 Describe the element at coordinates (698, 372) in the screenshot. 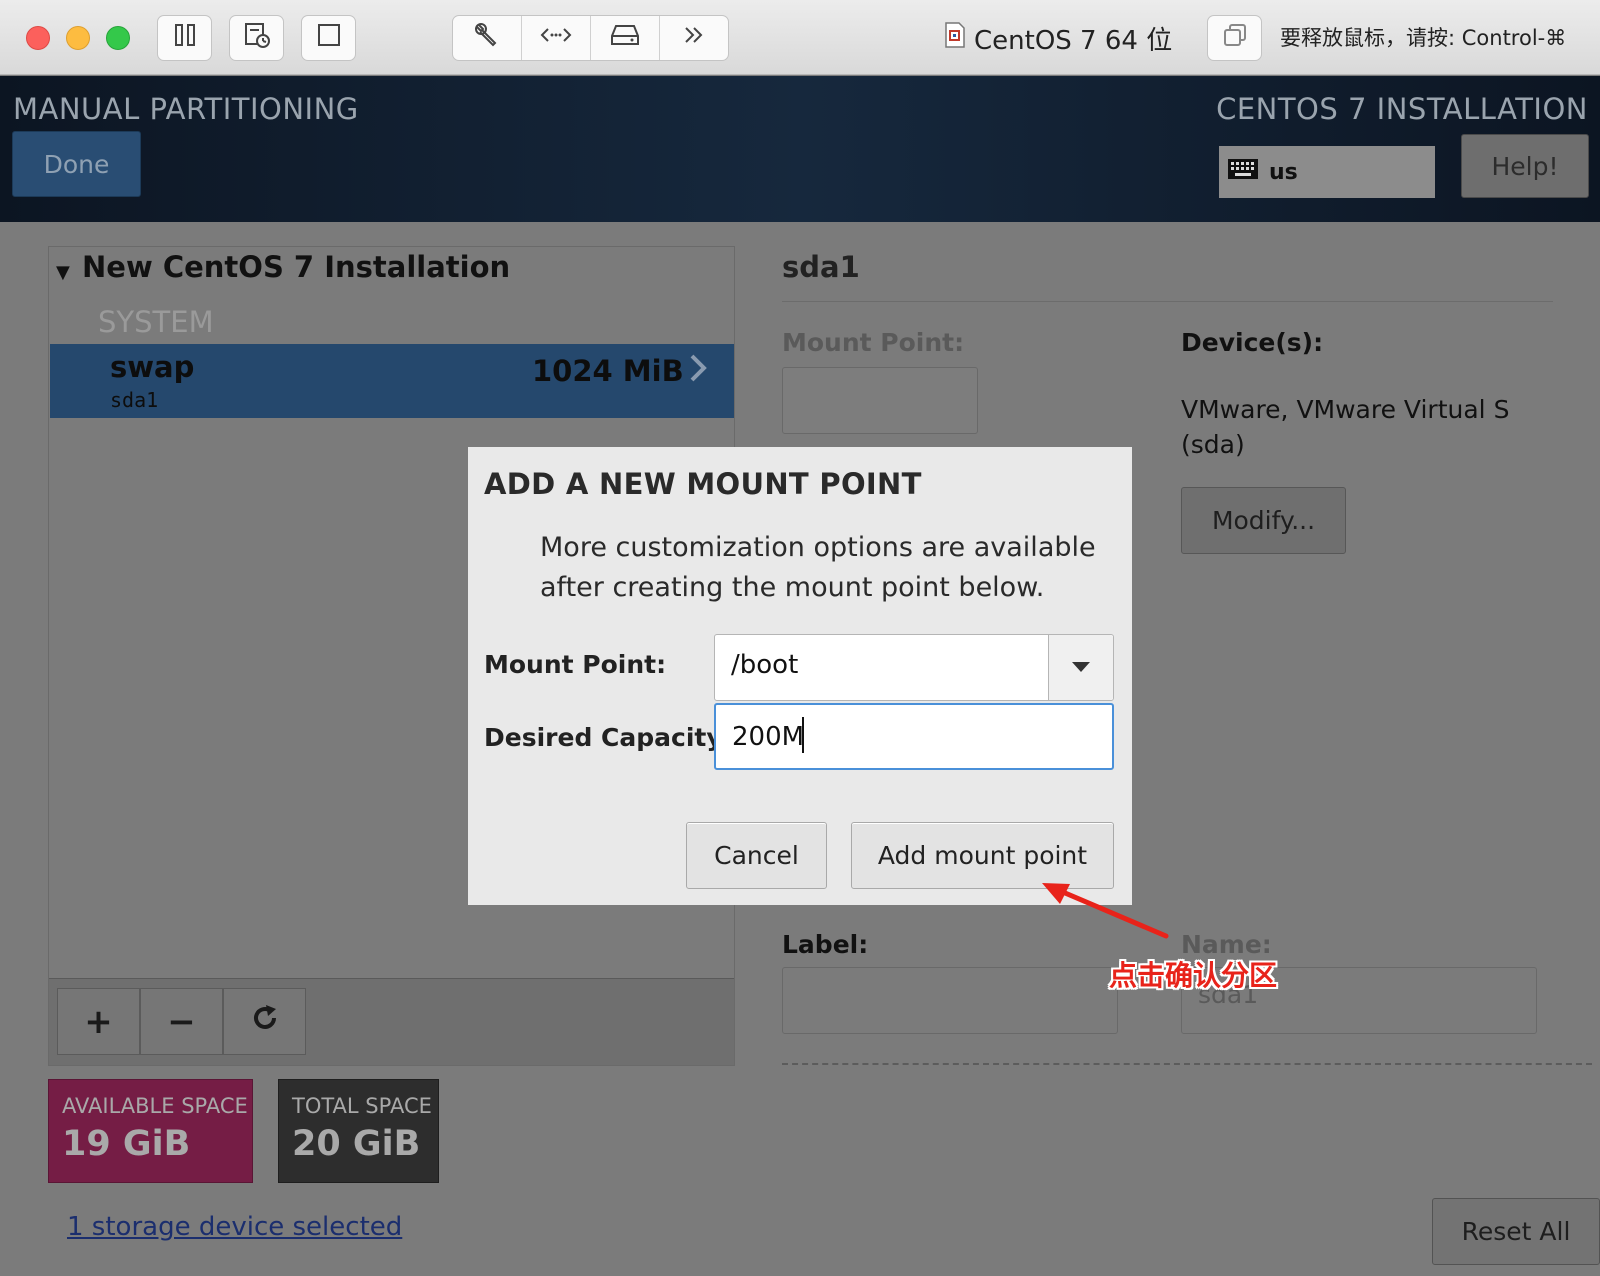

I see `chevron-right-icon` at that location.